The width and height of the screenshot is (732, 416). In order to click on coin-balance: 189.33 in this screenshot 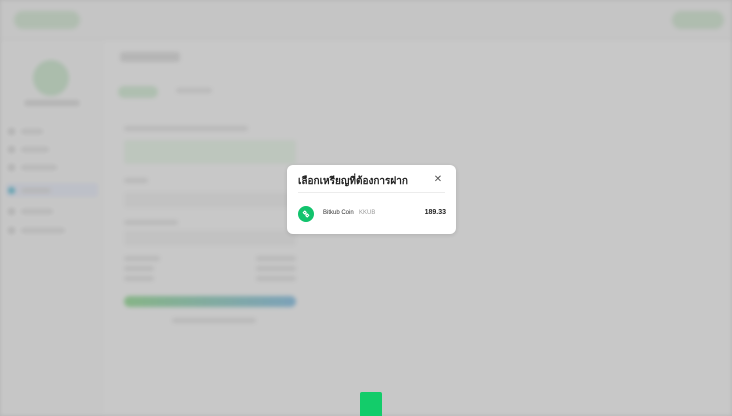, I will do `click(435, 212)`.